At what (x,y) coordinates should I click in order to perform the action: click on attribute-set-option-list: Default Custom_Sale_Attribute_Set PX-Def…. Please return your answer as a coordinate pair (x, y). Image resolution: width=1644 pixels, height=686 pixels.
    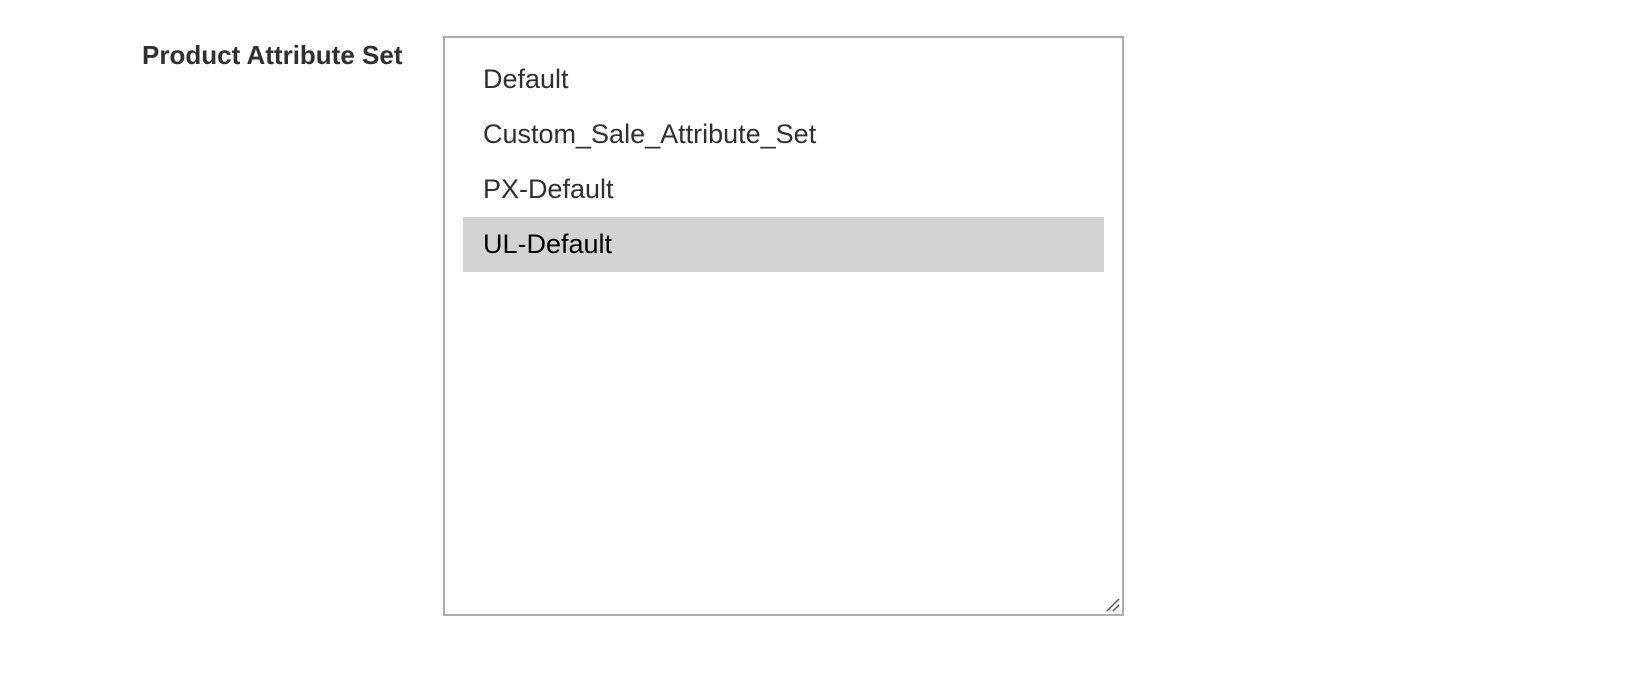
    Looking at the image, I should click on (783, 162).